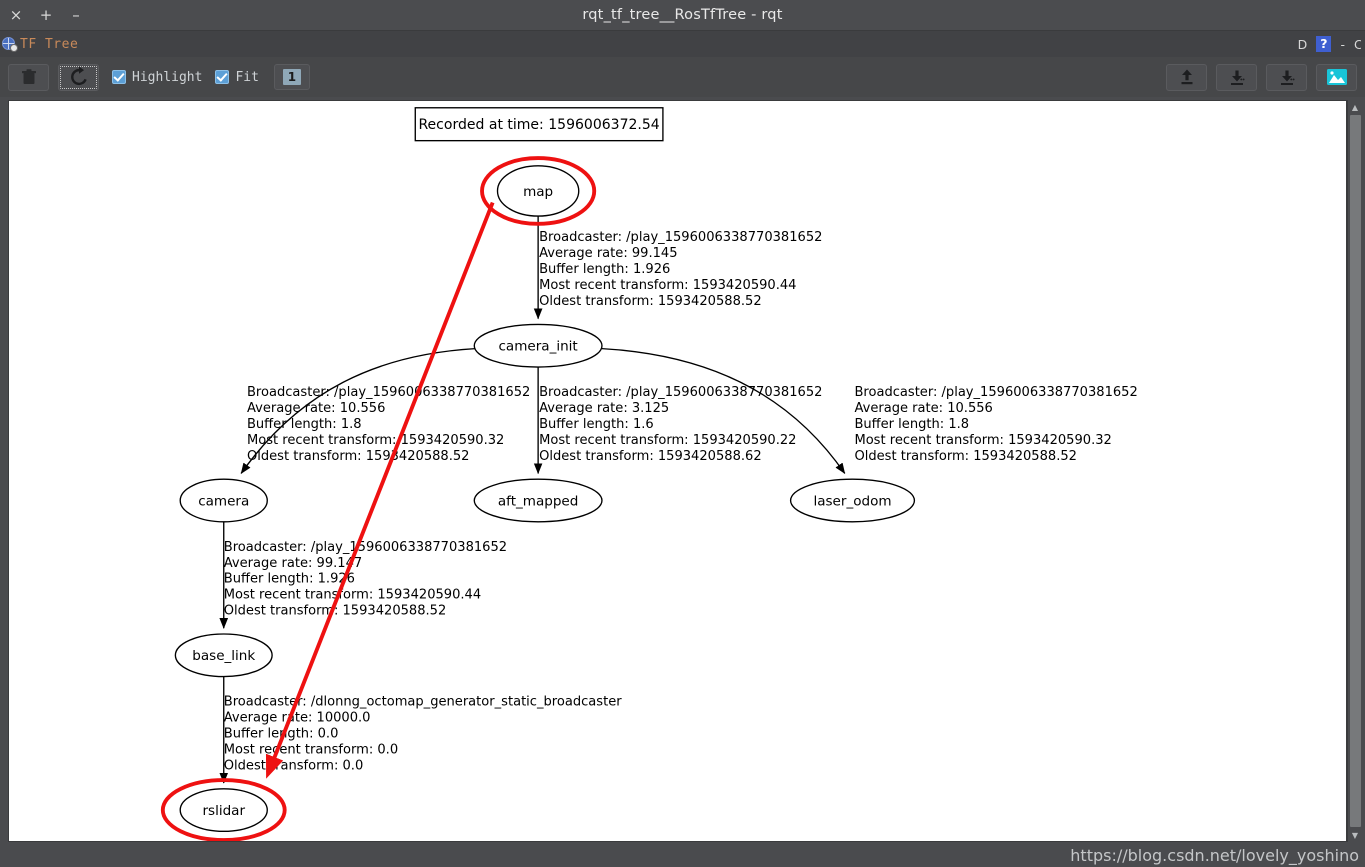 This screenshot has height=867, width=1365. I want to click on trash-icon, so click(28, 76).